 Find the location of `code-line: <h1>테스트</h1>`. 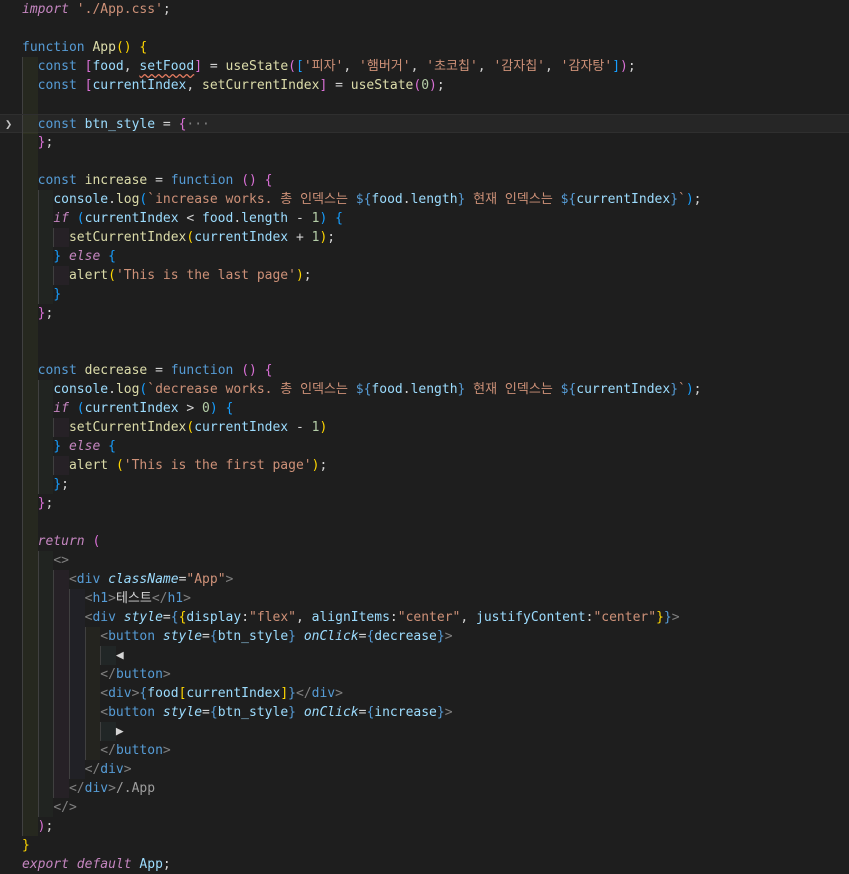

code-line: <h1>테스트</h1> is located at coordinates (424, 598).